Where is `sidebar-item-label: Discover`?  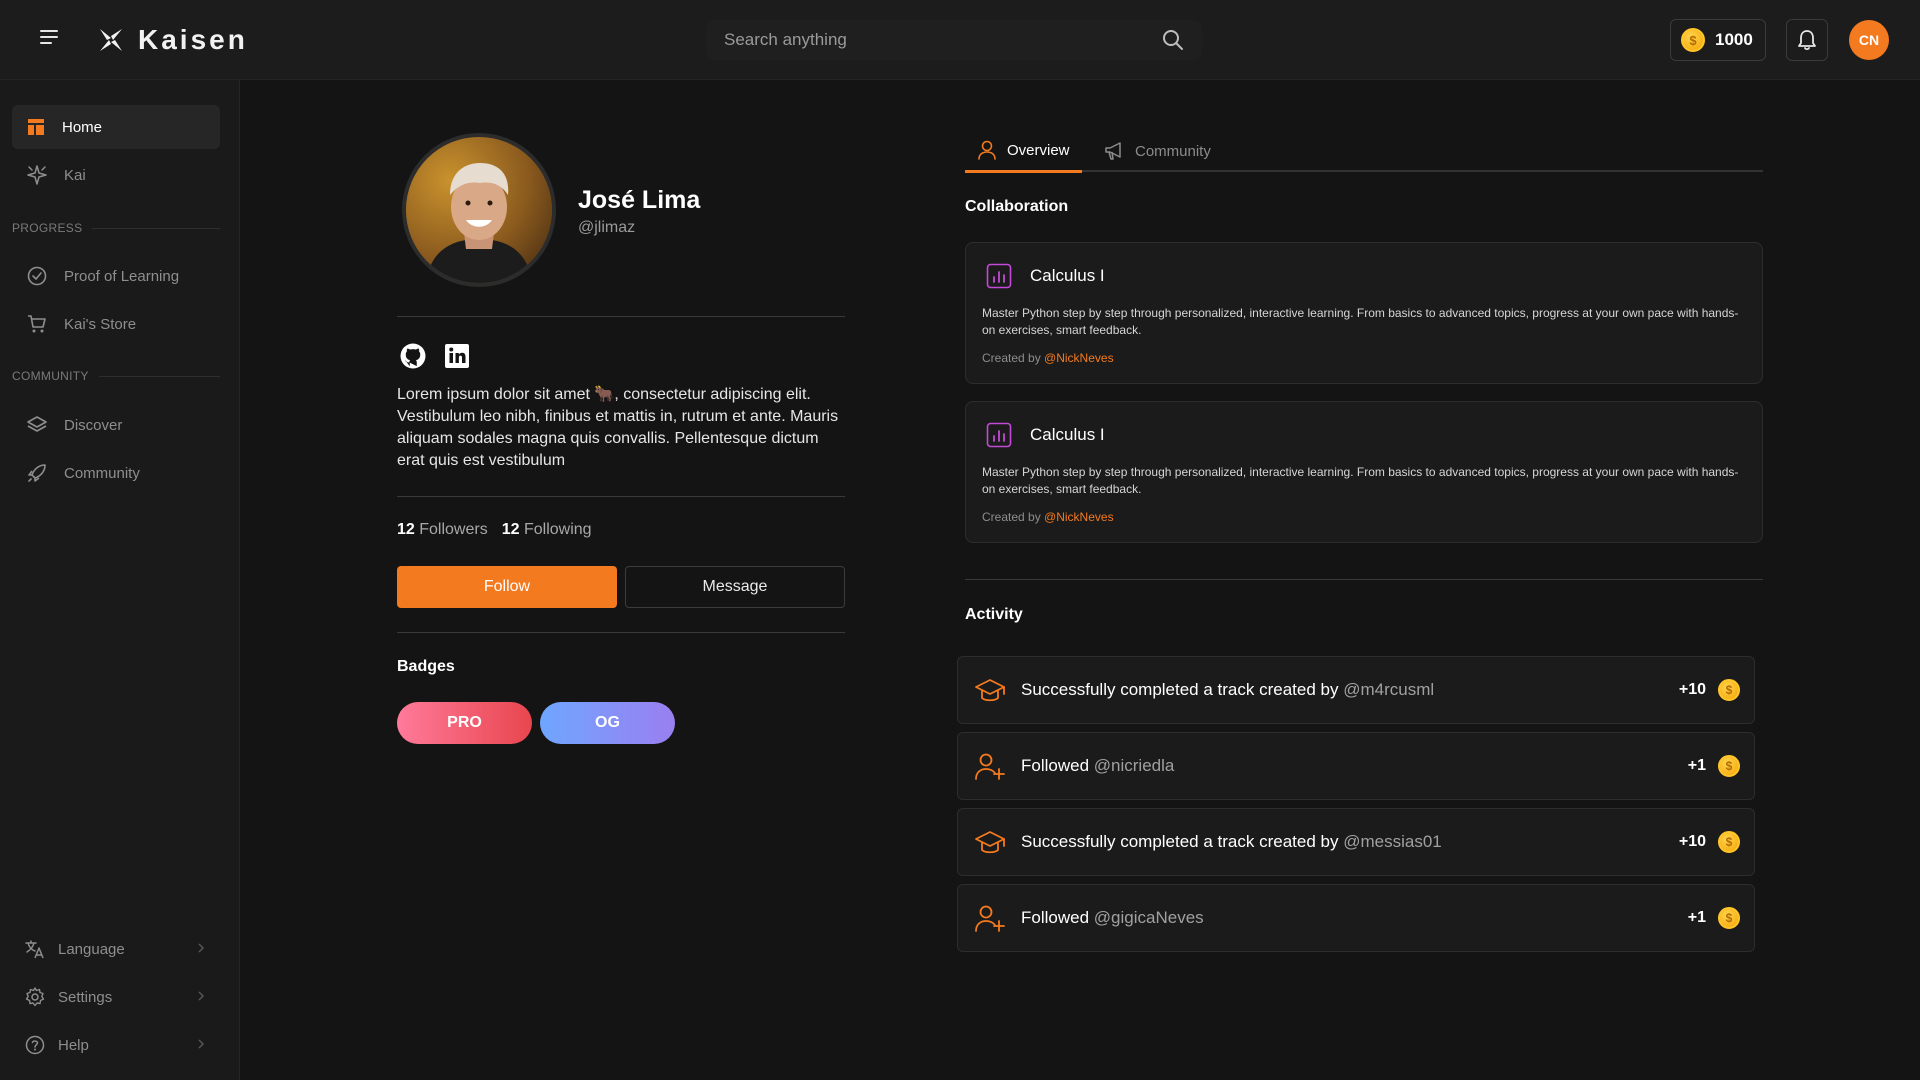 sidebar-item-label: Discover is located at coordinates (93, 425).